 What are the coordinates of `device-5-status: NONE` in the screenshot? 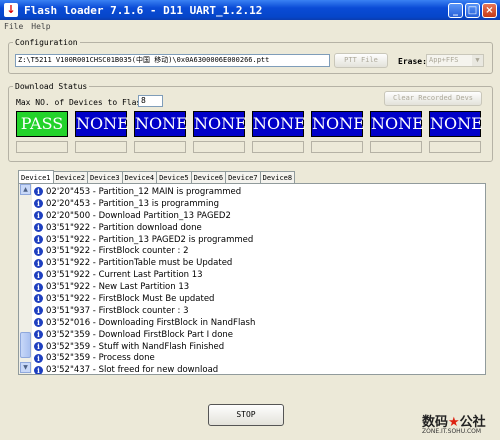 It's located at (279, 124).